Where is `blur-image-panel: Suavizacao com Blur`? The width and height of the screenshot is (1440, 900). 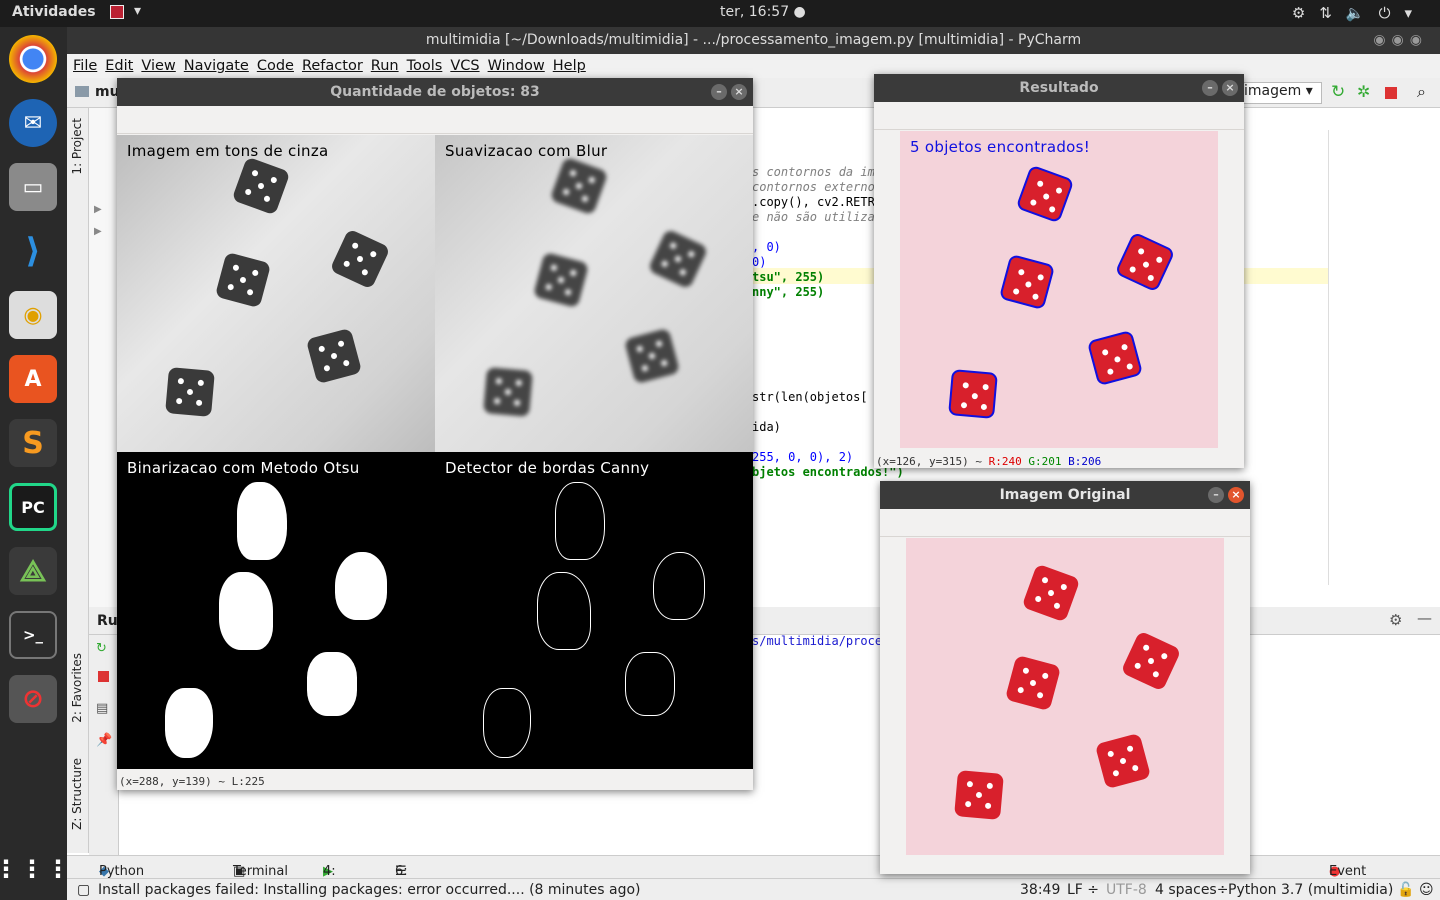 blur-image-panel: Suavizacao com Blur is located at coordinates (594, 293).